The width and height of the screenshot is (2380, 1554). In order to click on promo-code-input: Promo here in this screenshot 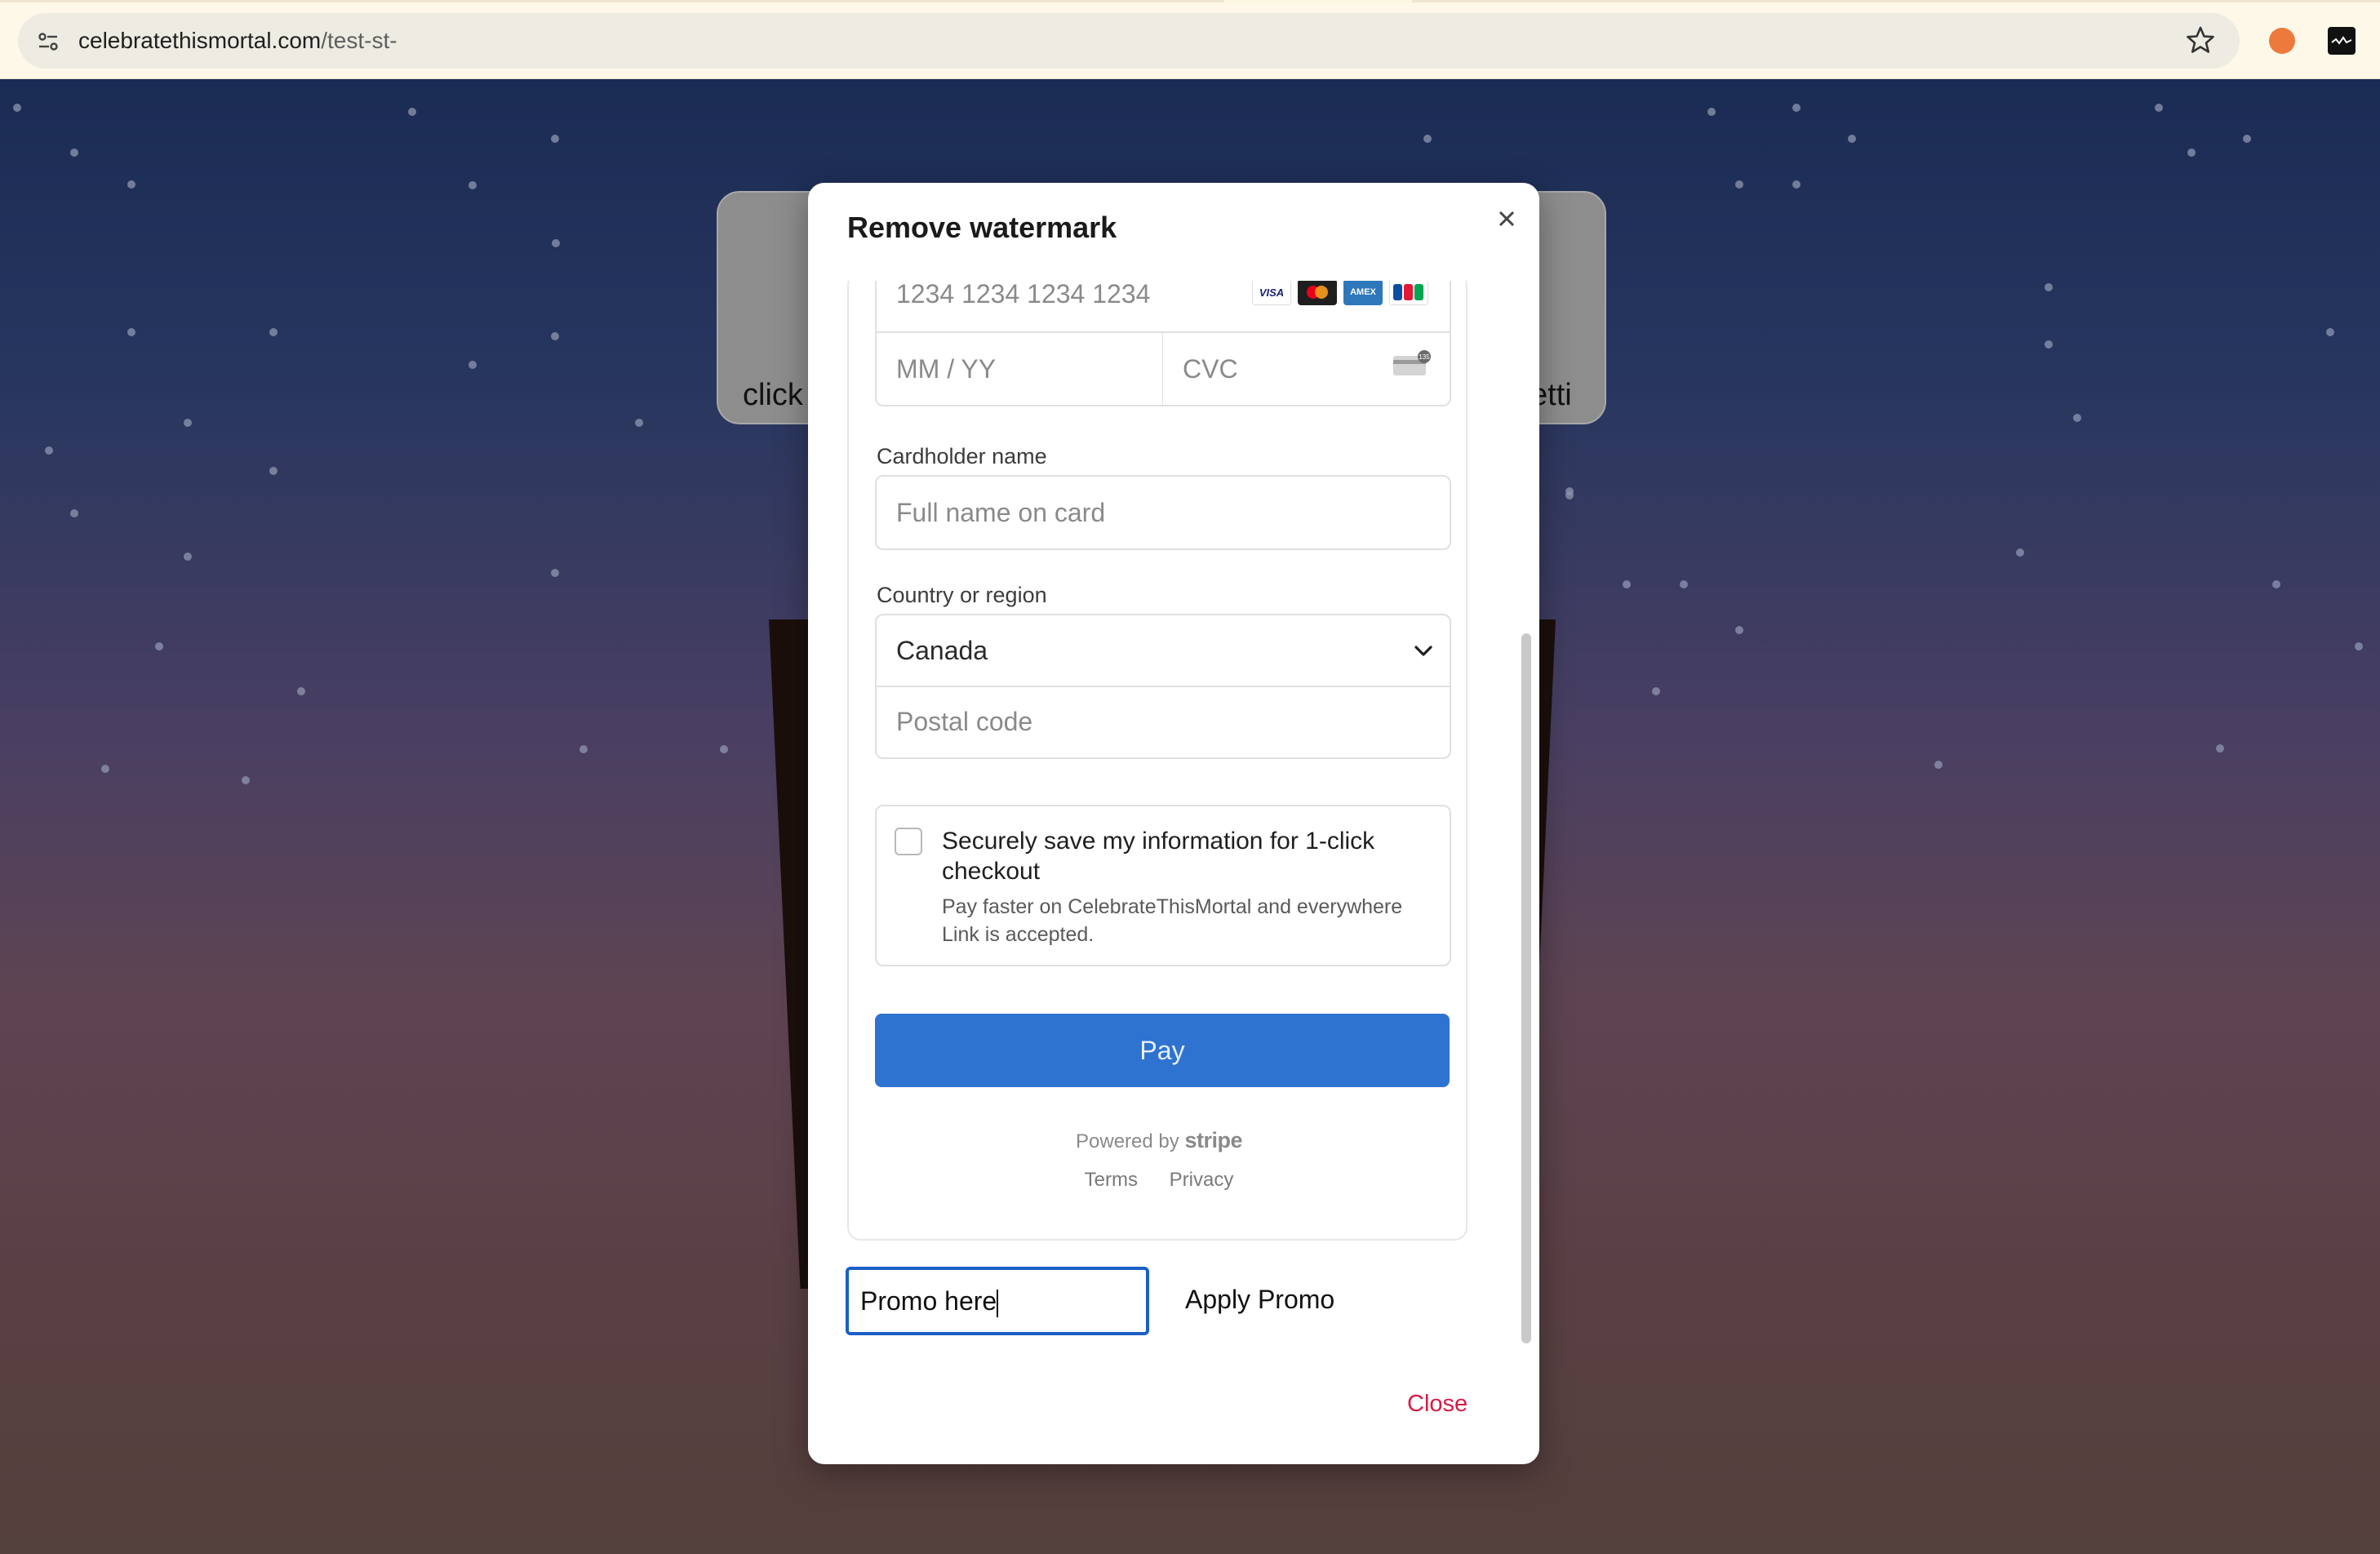, I will do `click(998, 1301)`.